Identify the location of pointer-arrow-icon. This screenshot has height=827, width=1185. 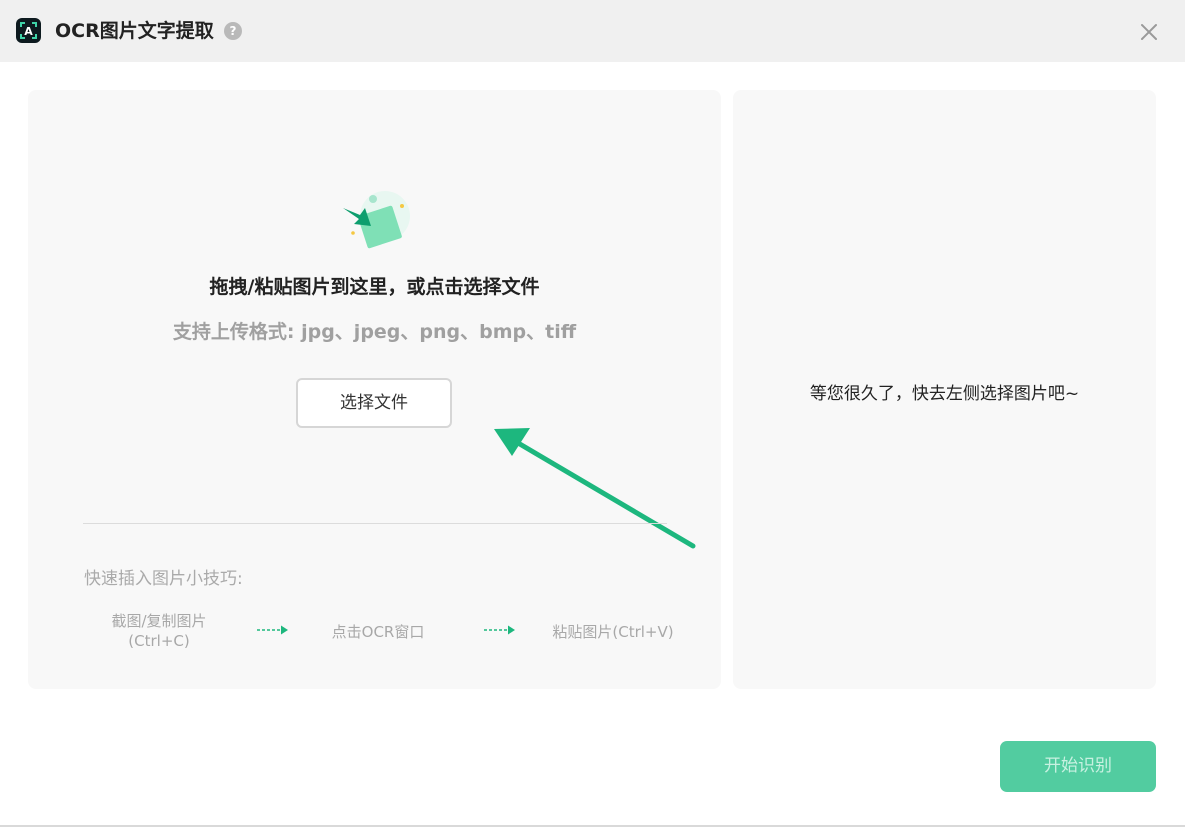
(595, 488).